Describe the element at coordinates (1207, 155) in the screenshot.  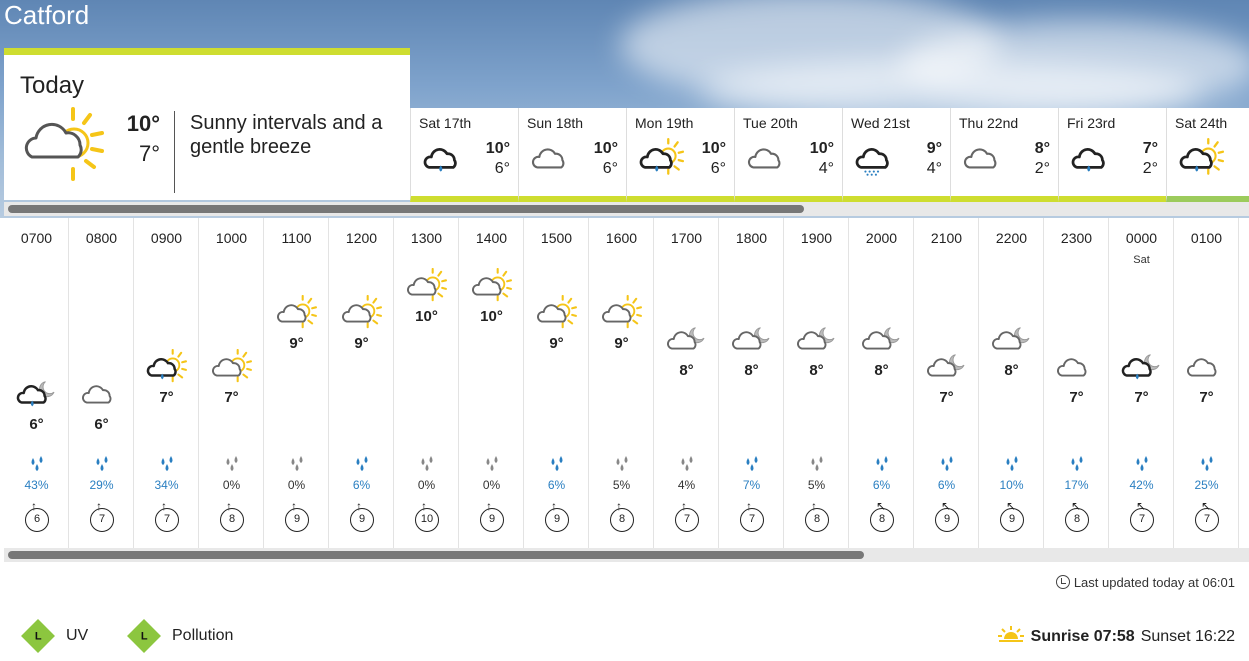
I see `day-tab: Sat 24th7°2°` at that location.